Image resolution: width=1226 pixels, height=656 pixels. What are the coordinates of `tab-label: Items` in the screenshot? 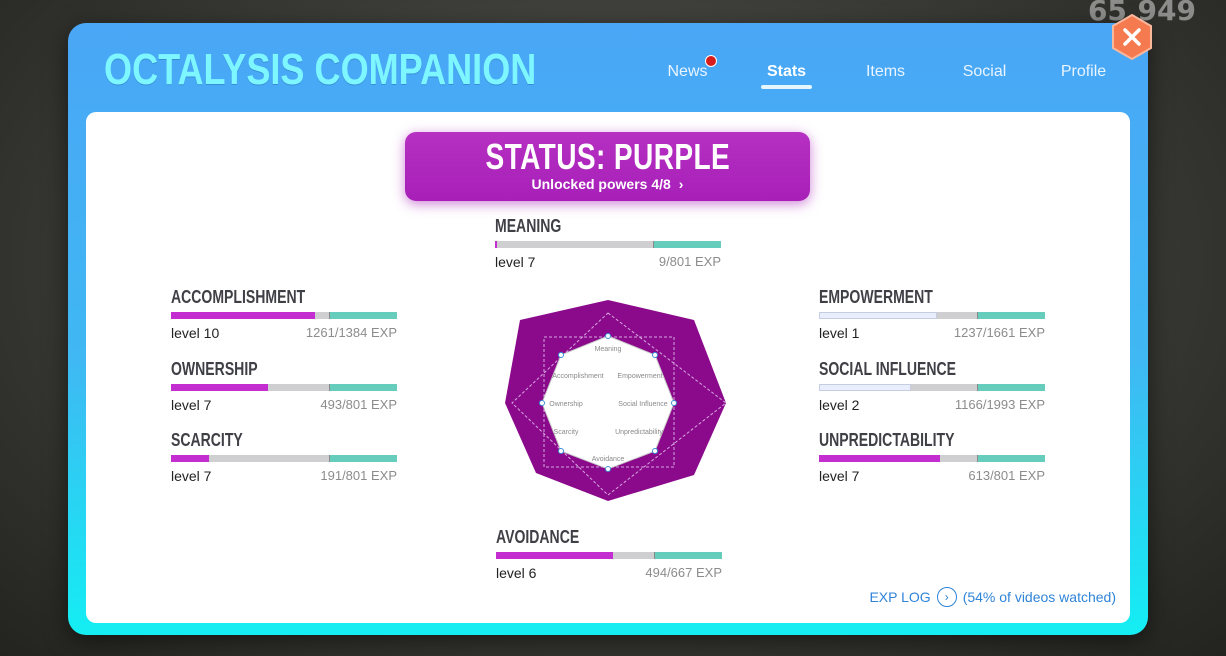 It's located at (885, 71).